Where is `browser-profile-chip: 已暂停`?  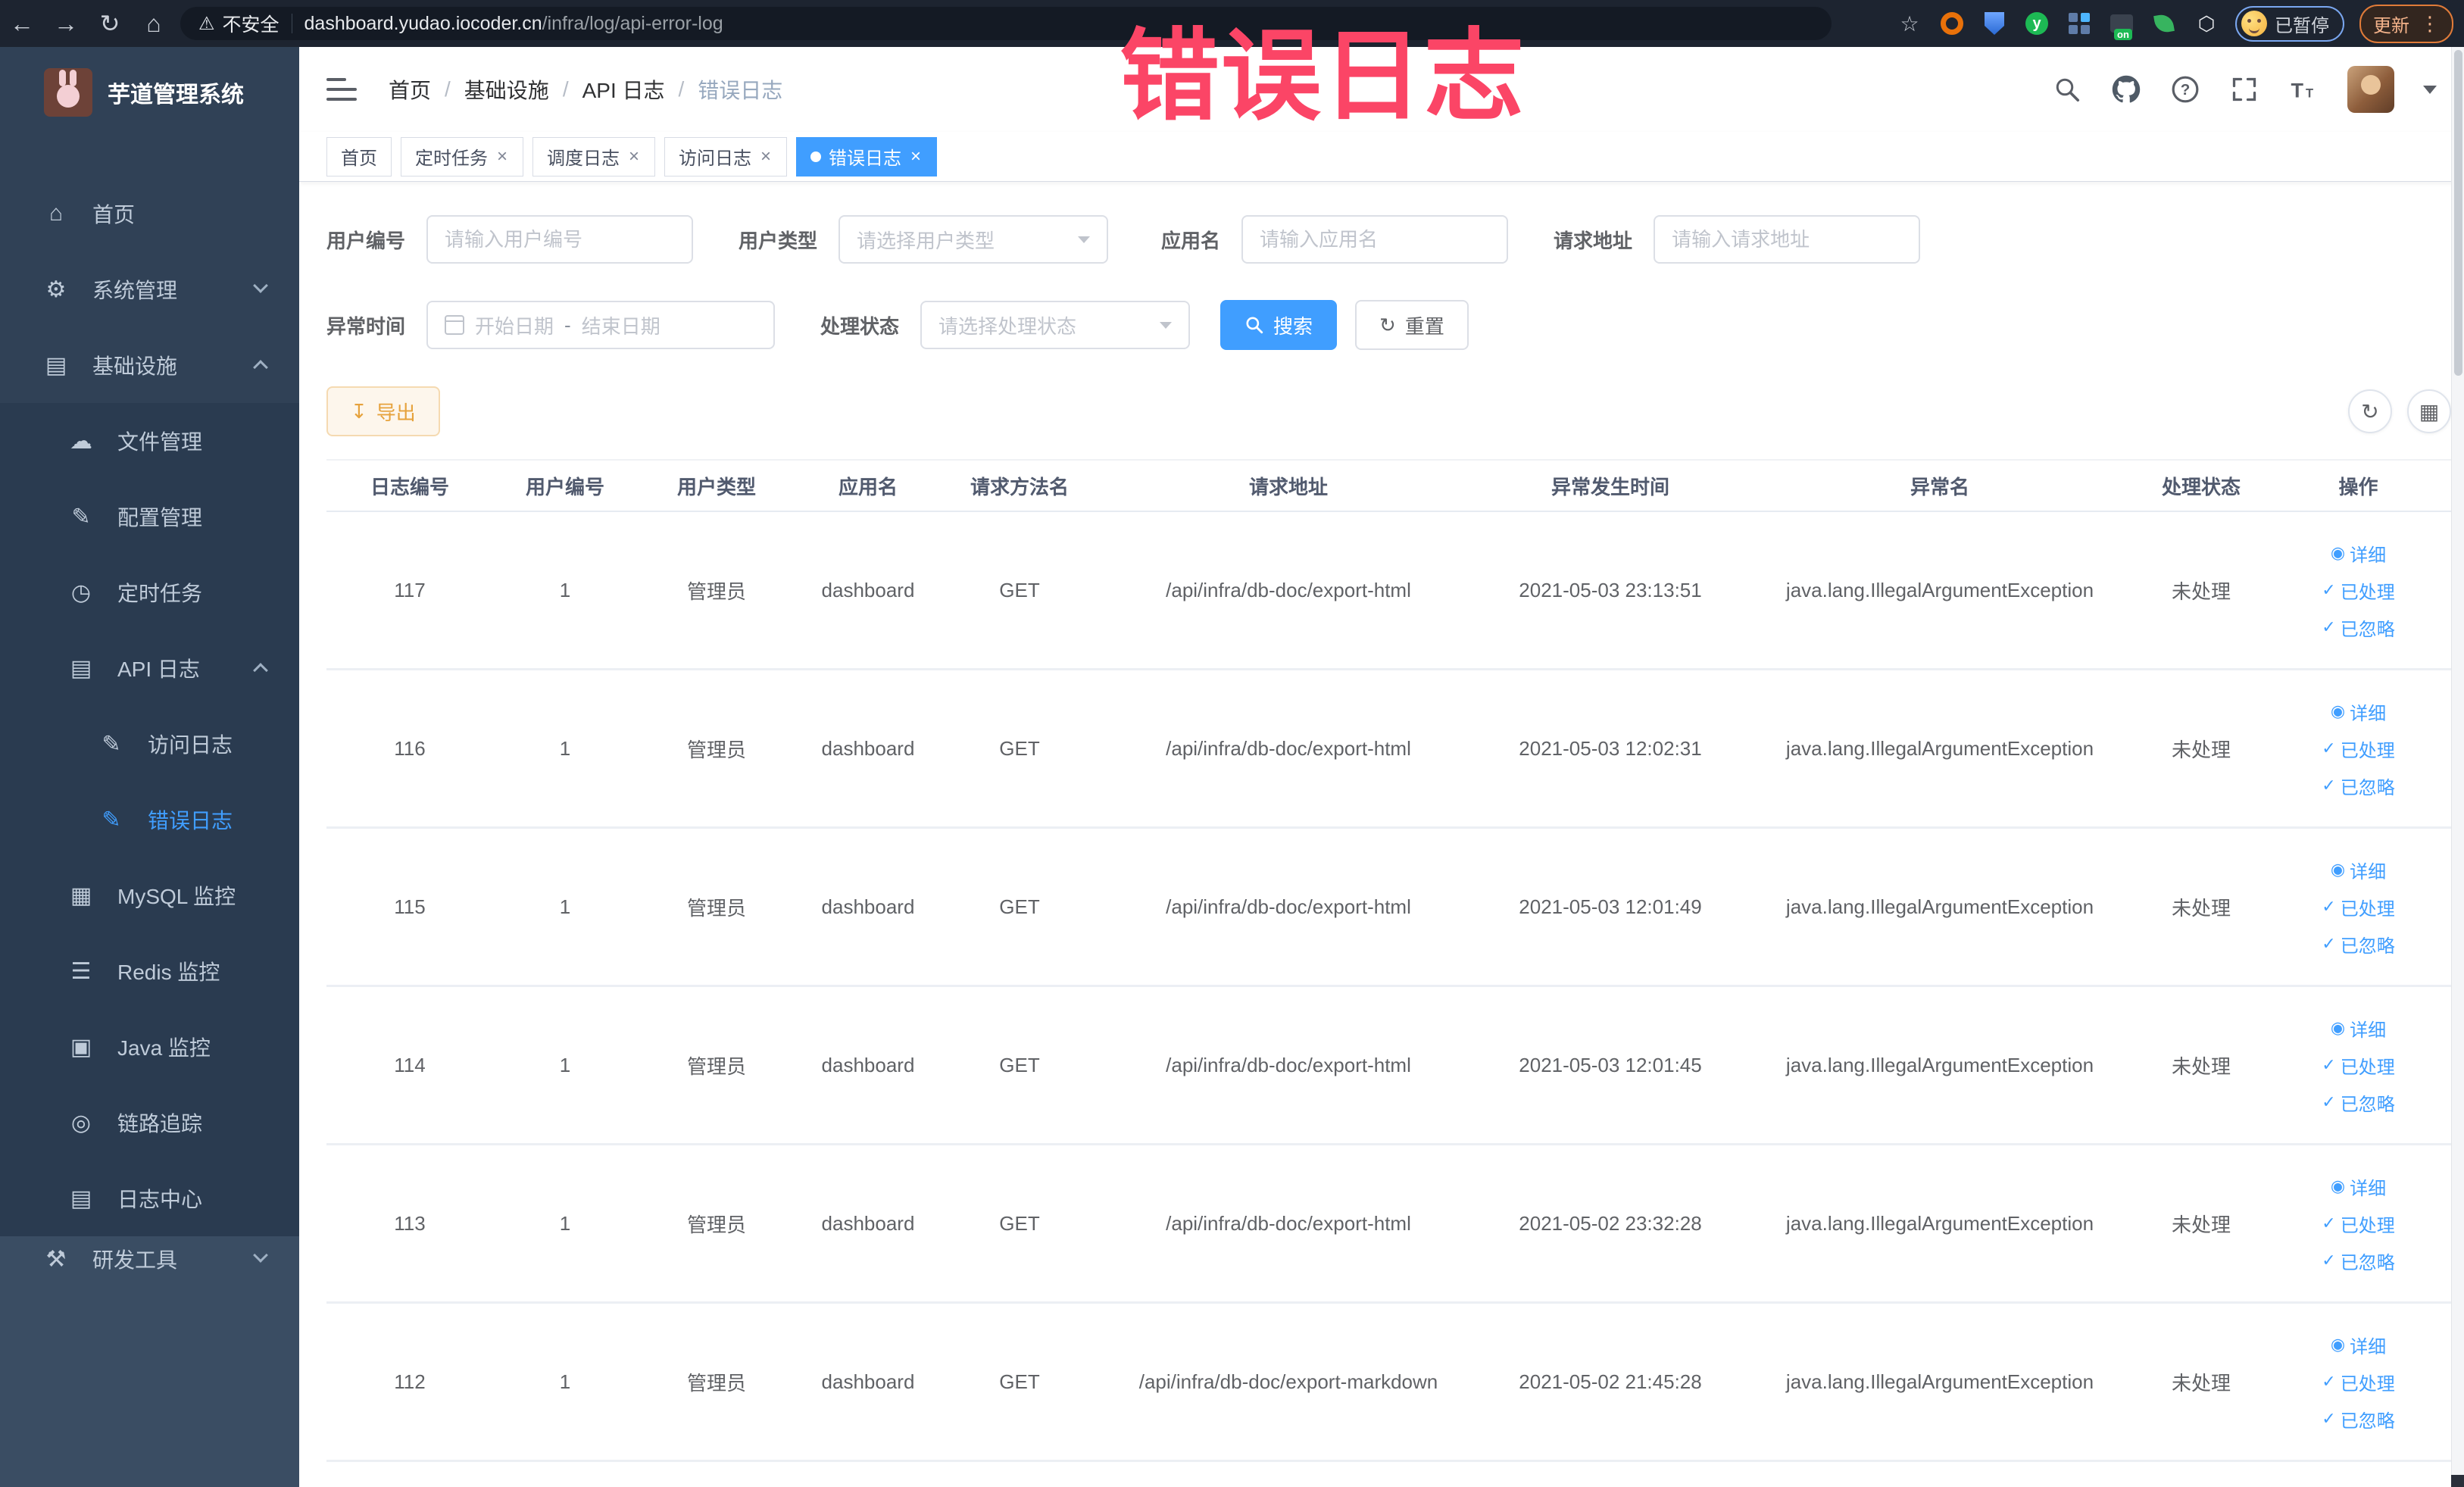 browser-profile-chip: 已暂停 is located at coordinates (2289, 23).